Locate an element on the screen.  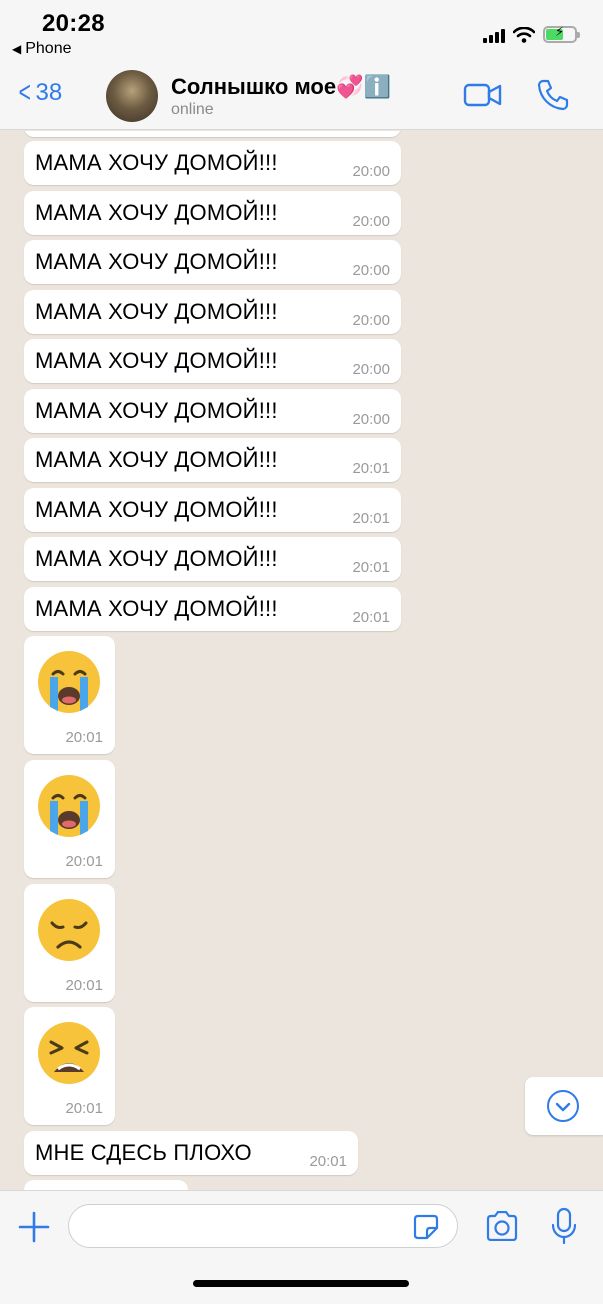
contact-status: online is located at coordinates (192, 109).